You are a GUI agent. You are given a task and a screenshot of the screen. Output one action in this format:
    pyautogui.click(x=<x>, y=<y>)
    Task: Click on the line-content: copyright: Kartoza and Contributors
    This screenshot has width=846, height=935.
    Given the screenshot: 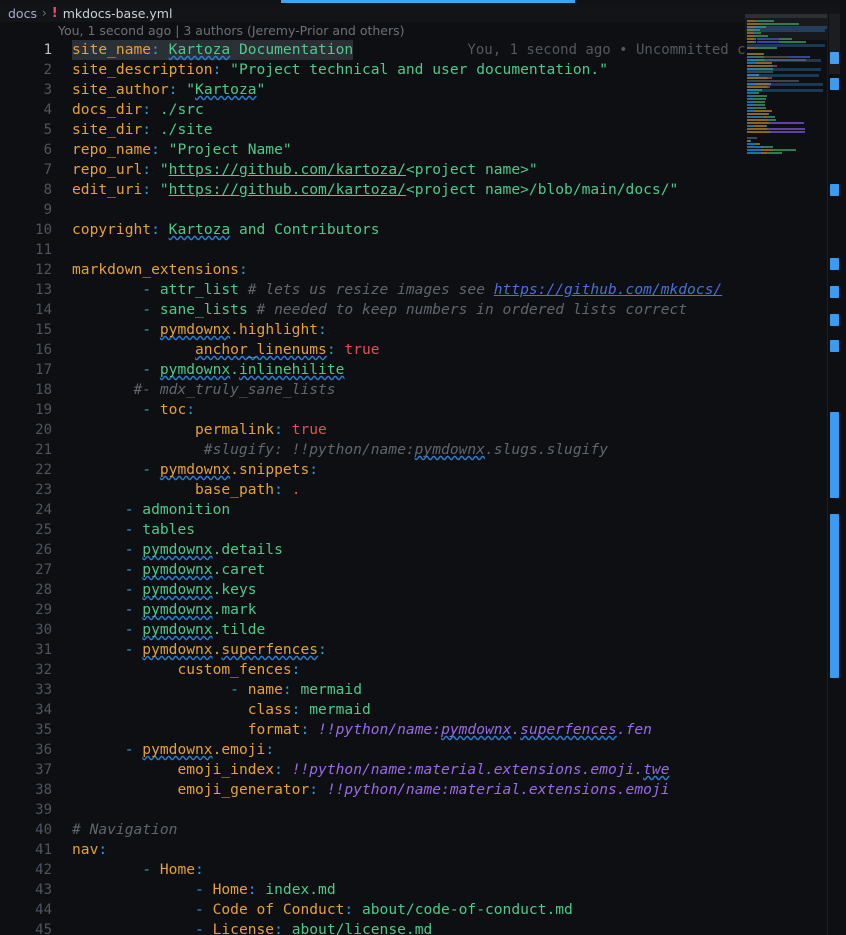 What is the action you would take?
    pyautogui.click(x=226, y=230)
    